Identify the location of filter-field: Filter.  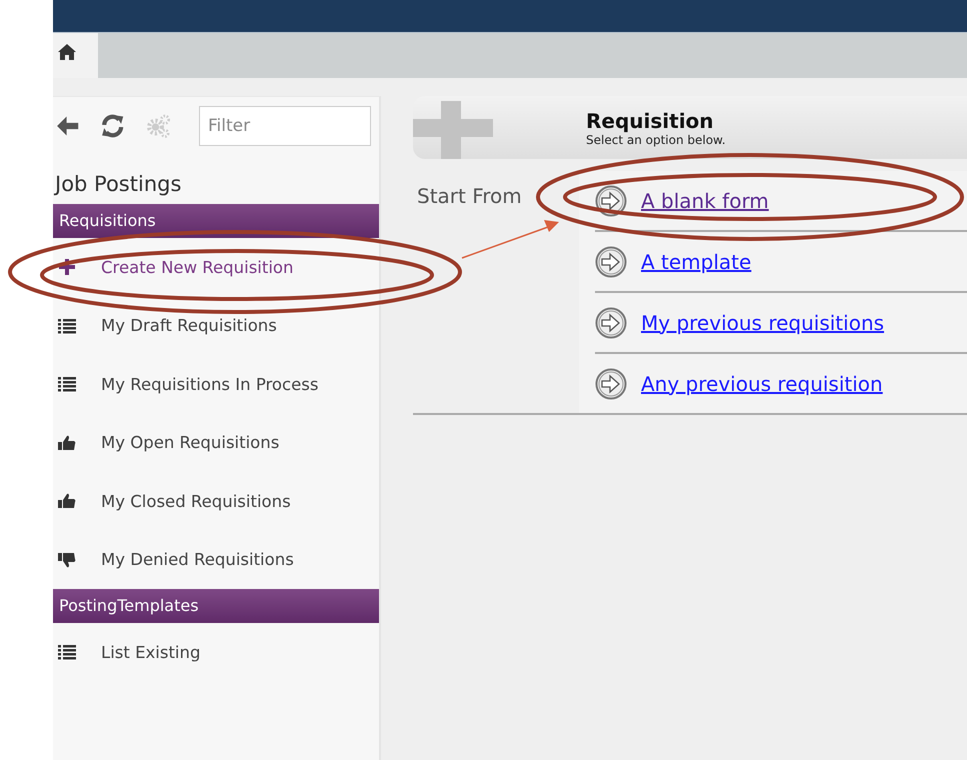
(284, 126).